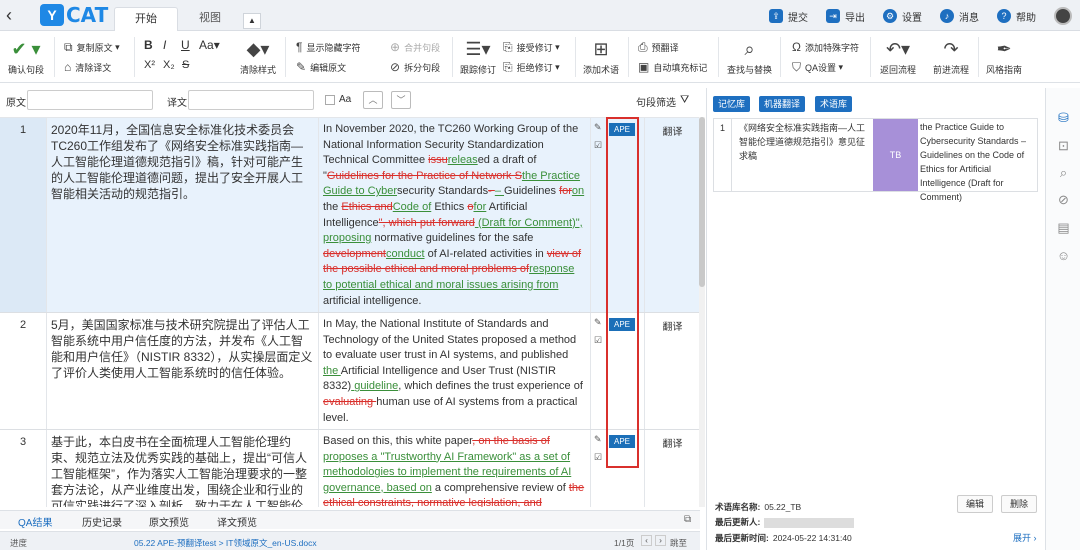 The width and height of the screenshot is (1080, 557). What do you see at coordinates (702, 202) in the screenshot?
I see `scrollbar-thumb` at bounding box center [702, 202].